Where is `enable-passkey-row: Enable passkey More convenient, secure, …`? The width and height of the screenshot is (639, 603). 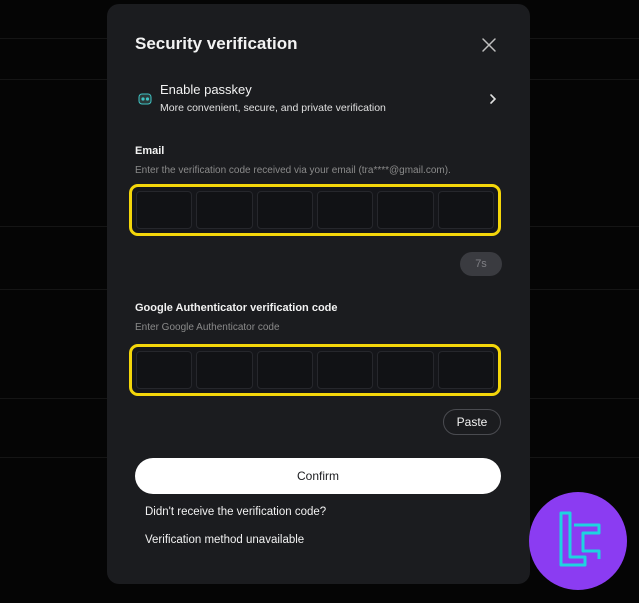 enable-passkey-row: Enable passkey More convenient, secure, … is located at coordinates (317, 100).